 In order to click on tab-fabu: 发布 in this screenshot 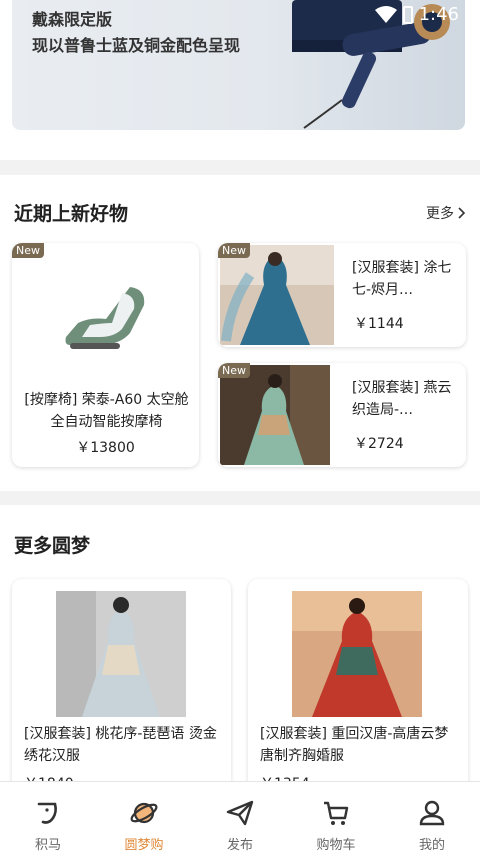, I will do `click(240, 823)`.